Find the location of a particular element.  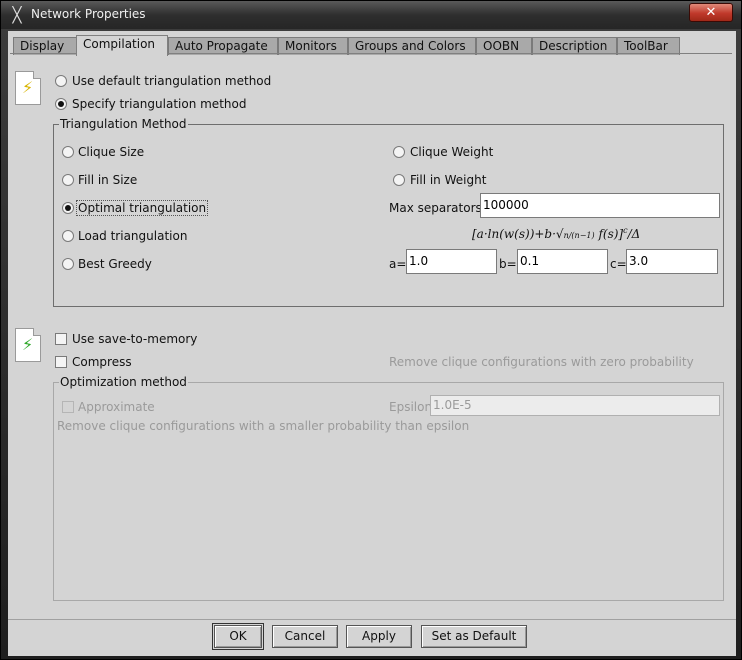

fill-in-size-label: Fill in Size is located at coordinates (107, 180).